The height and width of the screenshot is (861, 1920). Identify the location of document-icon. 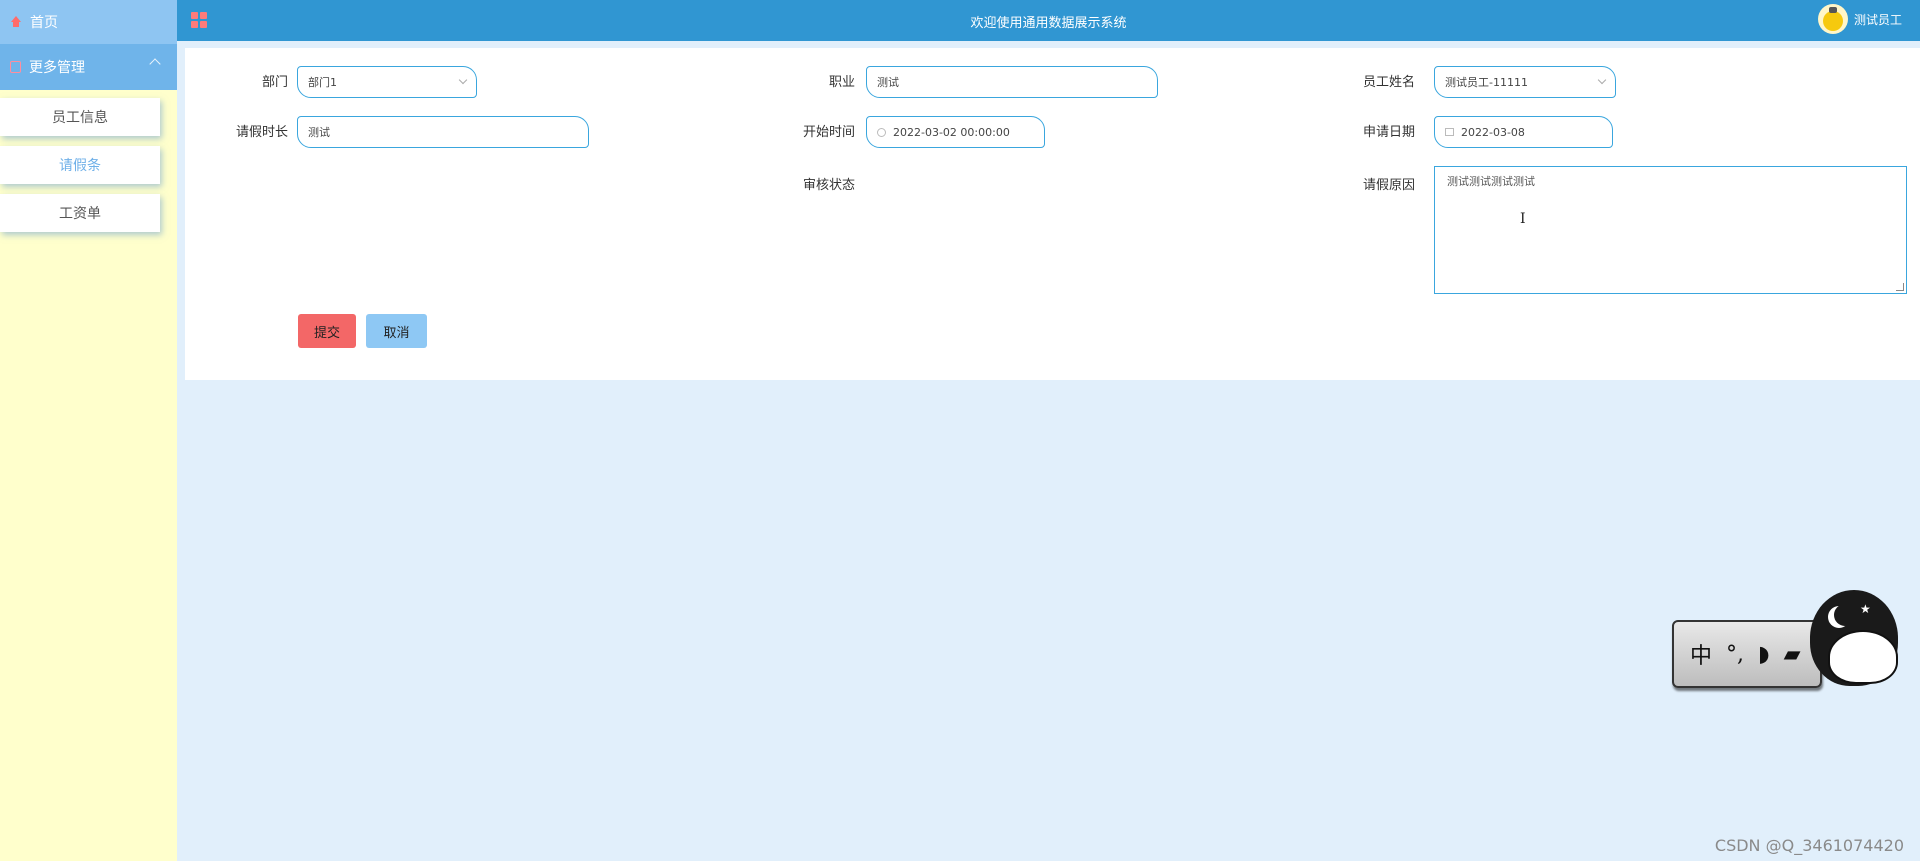
(15, 67).